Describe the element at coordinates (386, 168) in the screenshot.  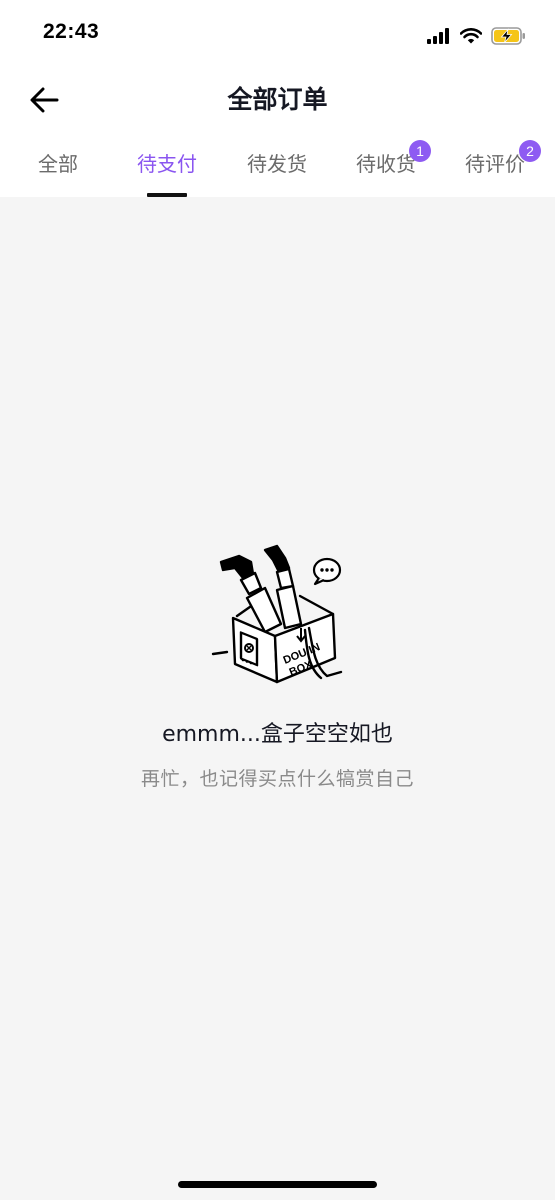
I see `tab-pending-receipt: 待收货 1` at that location.